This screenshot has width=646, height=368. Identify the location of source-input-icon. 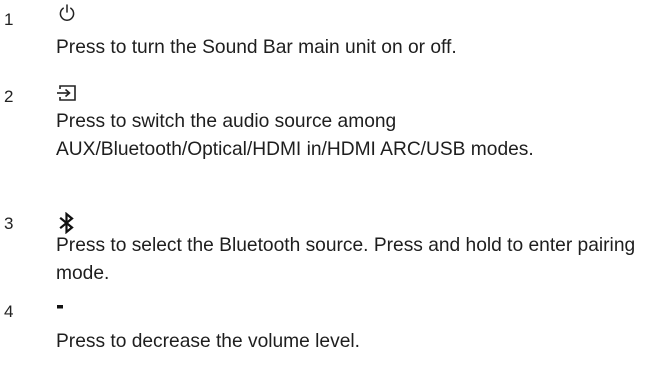
(67, 93).